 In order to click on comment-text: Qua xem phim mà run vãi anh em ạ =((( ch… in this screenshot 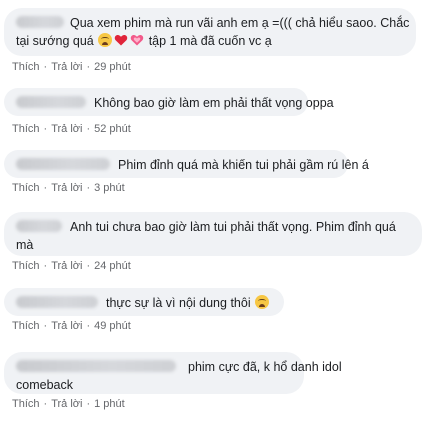, I will do `click(240, 23)`.